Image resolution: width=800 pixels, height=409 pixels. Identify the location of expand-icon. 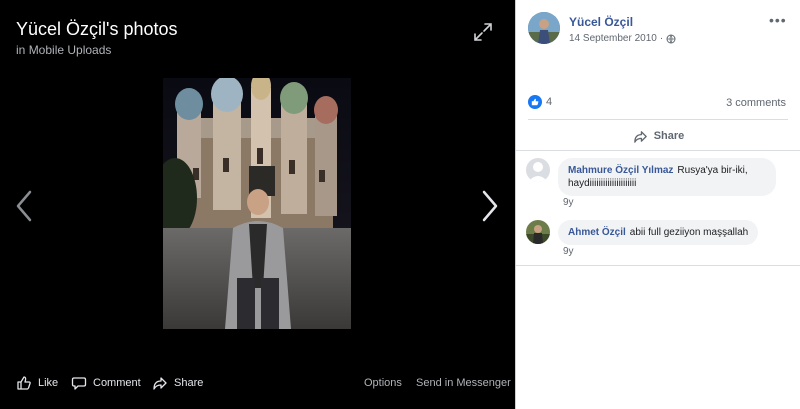
(483, 32).